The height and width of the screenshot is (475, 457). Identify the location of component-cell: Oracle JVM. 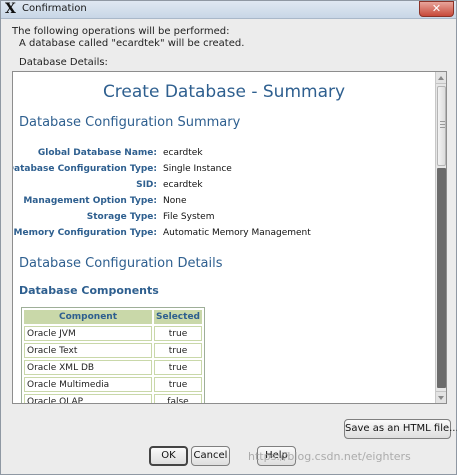
(88, 333).